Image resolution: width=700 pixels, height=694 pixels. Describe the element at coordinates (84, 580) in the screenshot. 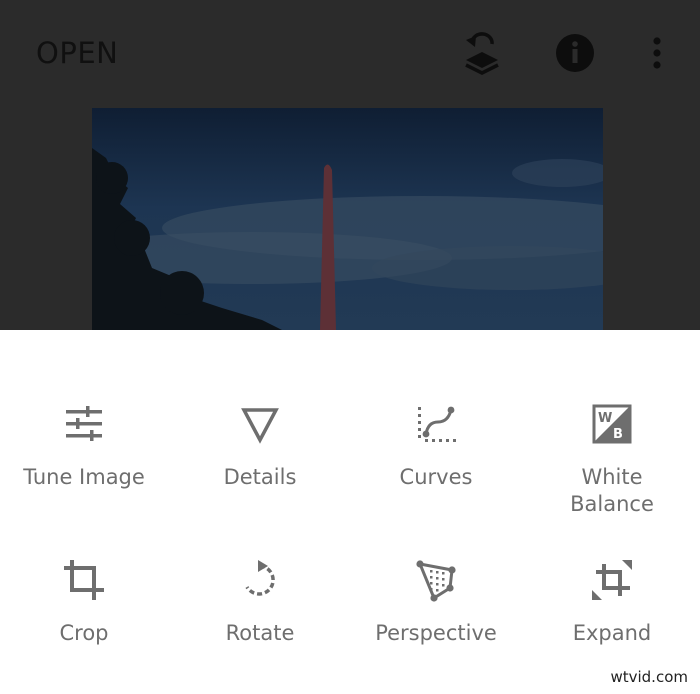

I see `crop-icon` at that location.